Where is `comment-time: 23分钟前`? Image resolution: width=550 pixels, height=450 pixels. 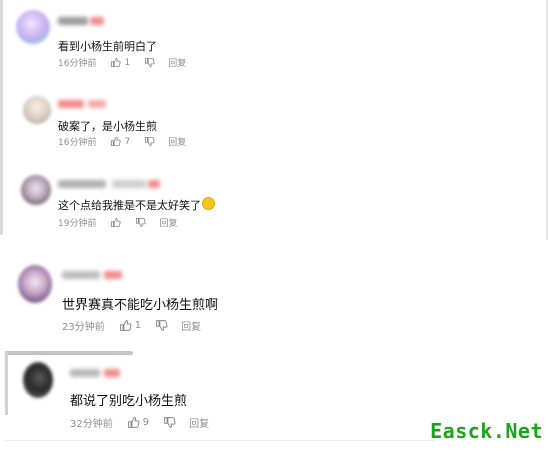
comment-time: 23分钟前 is located at coordinates (83, 327).